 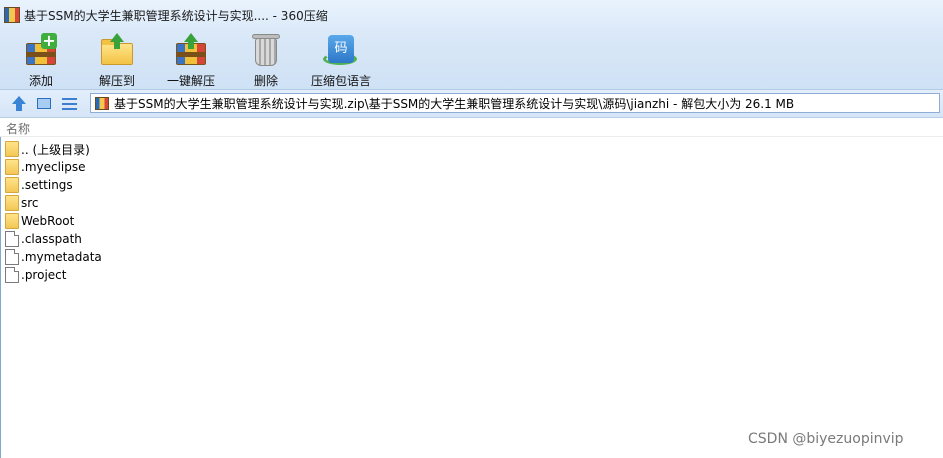 What do you see at coordinates (19, 104) in the screenshot?
I see `up-arrow-icon` at bounding box center [19, 104].